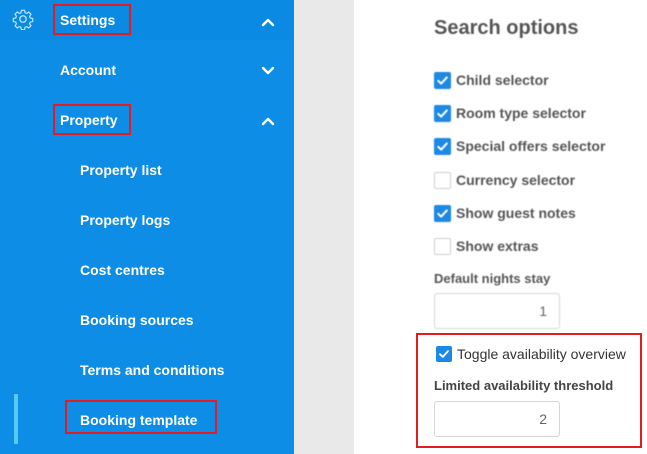 This screenshot has width=647, height=454. Describe the element at coordinates (506, 28) in the screenshot. I see `section-title: Search options` at that location.